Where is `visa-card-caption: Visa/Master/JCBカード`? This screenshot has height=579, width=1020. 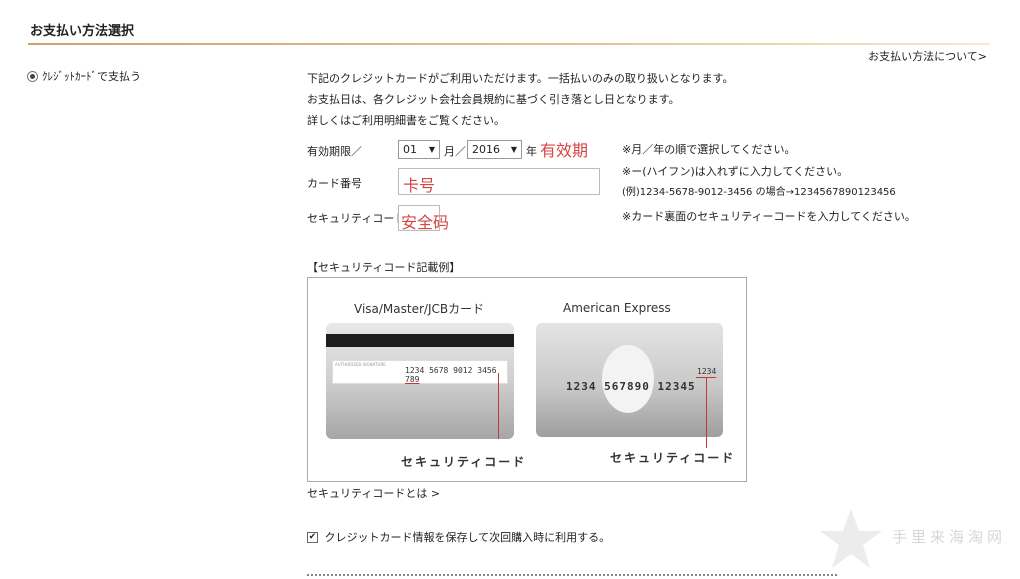 visa-card-caption: Visa/Master/JCBカード is located at coordinates (419, 309).